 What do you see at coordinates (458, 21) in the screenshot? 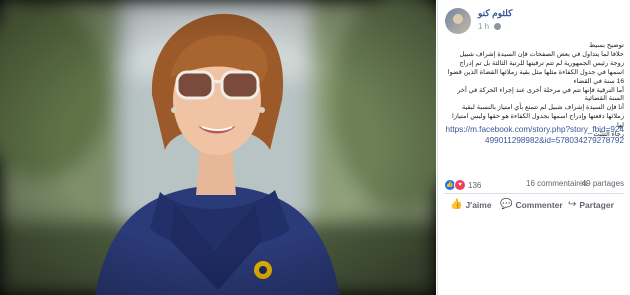
I see `author-avatar` at bounding box center [458, 21].